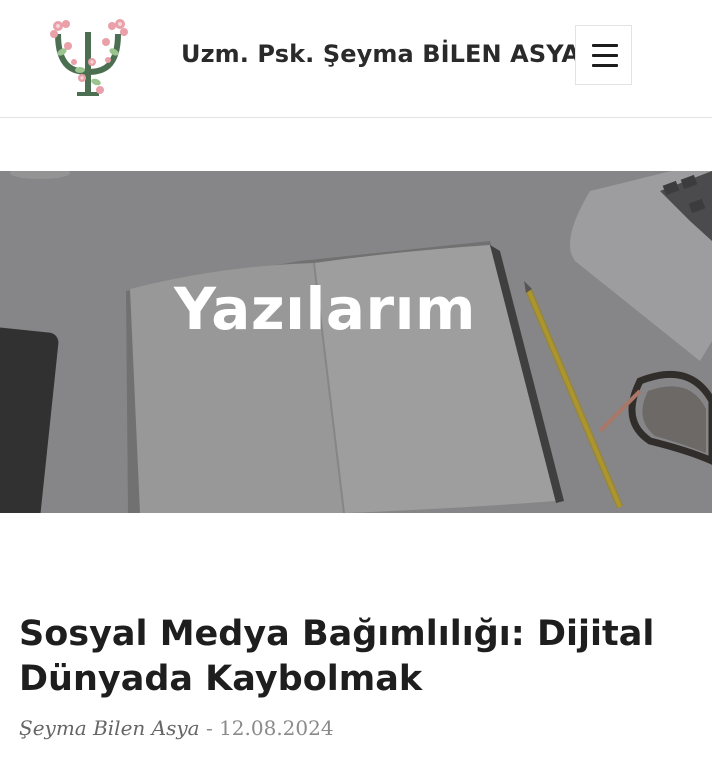 Image resolution: width=712 pixels, height=762 pixels. Describe the element at coordinates (325, 309) in the screenshot. I see `hero-title: Yazılarım` at that location.